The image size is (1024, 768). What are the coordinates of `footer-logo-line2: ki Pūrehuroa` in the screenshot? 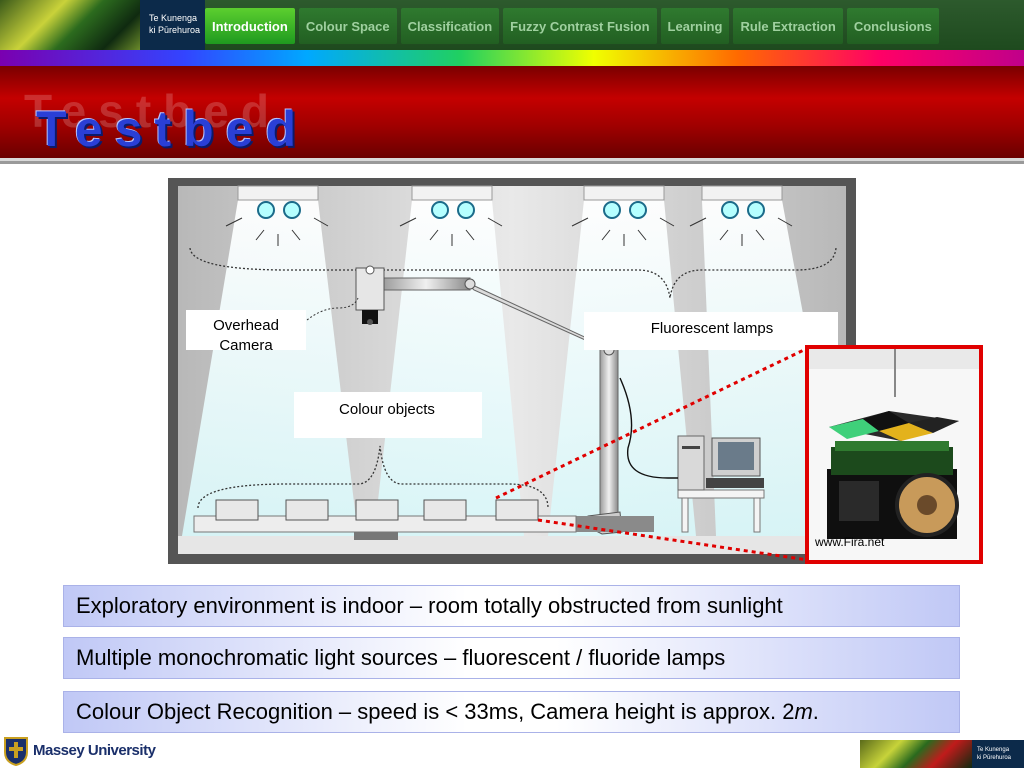 It's located at (994, 758).